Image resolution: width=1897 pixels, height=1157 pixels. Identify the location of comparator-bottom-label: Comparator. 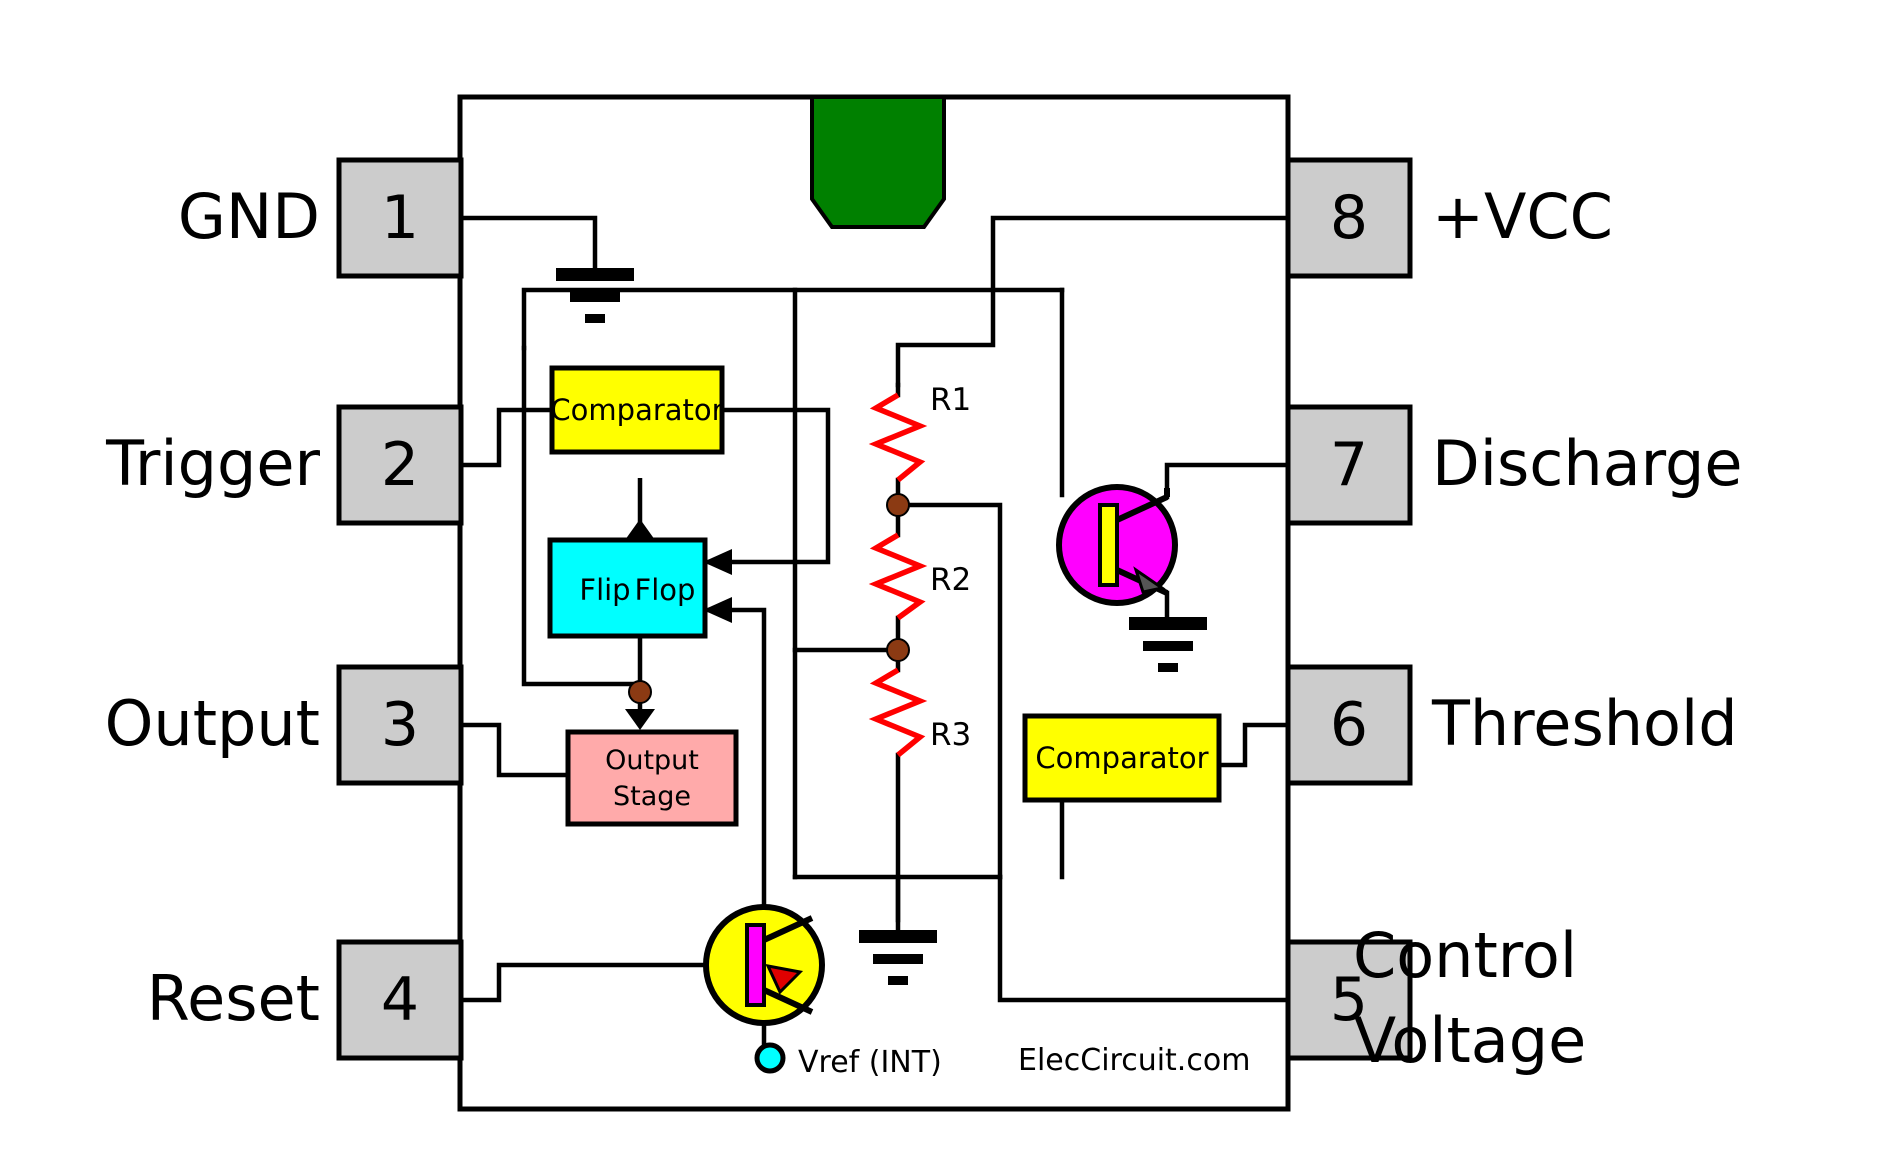
(1121, 758).